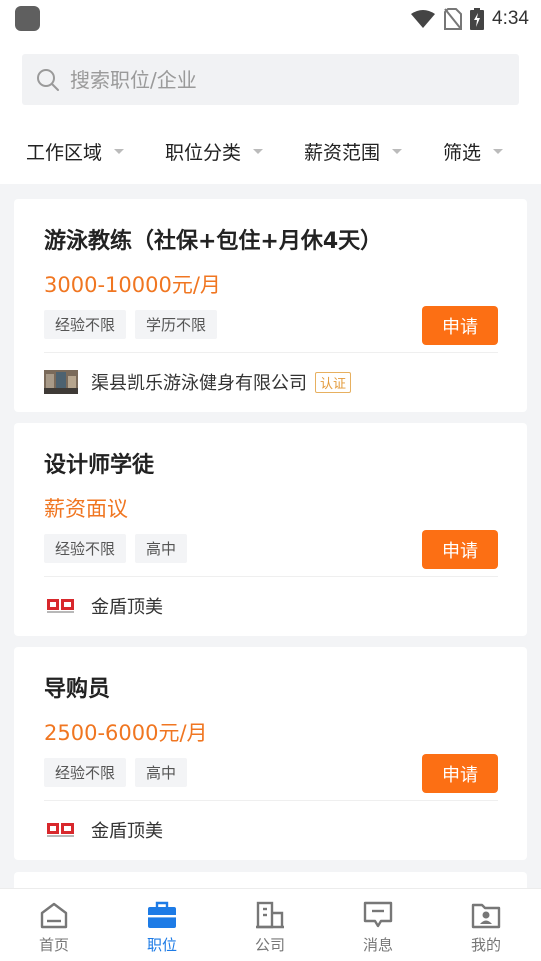 The width and height of the screenshot is (541, 961). I want to click on tab-label: 公司, so click(269, 945).